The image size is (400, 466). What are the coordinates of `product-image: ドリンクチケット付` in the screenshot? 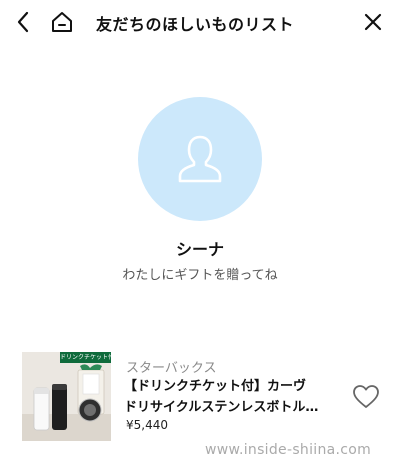 It's located at (66, 396).